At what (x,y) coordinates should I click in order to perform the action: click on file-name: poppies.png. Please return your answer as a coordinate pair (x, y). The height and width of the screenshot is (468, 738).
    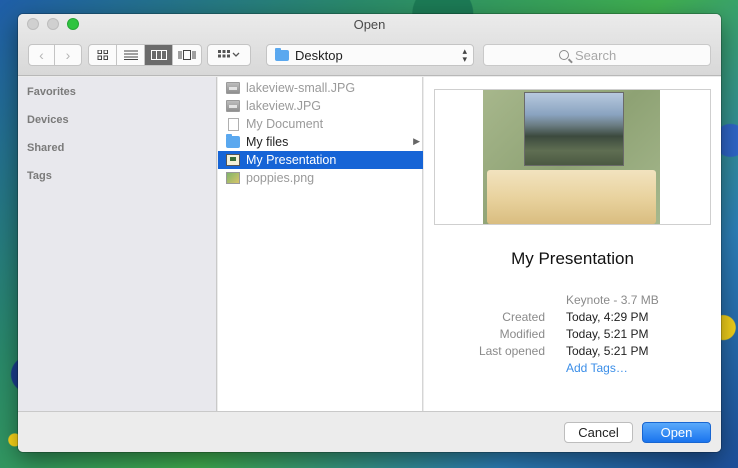
    Looking at the image, I should click on (280, 178).